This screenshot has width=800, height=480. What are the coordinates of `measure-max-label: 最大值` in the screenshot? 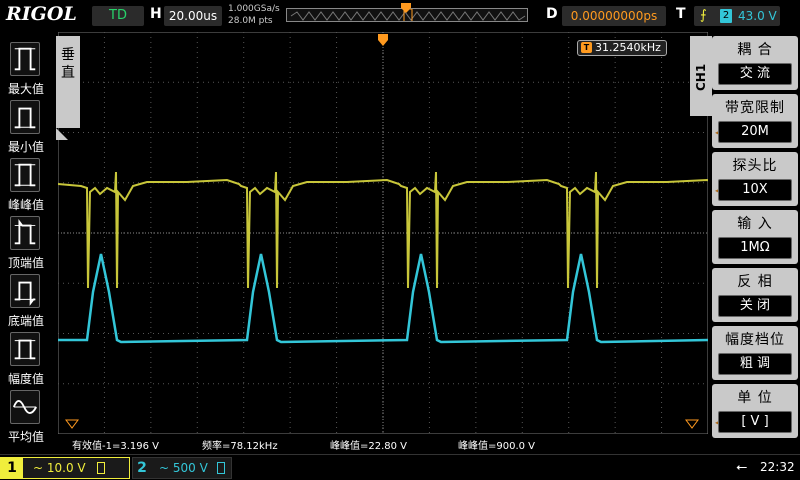 It's located at (25, 89).